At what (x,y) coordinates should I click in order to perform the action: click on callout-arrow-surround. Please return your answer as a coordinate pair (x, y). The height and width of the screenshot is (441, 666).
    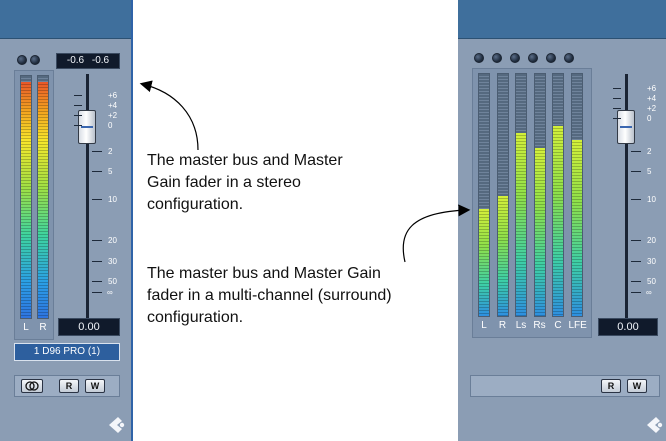
    Looking at the image, I should click on (436, 233).